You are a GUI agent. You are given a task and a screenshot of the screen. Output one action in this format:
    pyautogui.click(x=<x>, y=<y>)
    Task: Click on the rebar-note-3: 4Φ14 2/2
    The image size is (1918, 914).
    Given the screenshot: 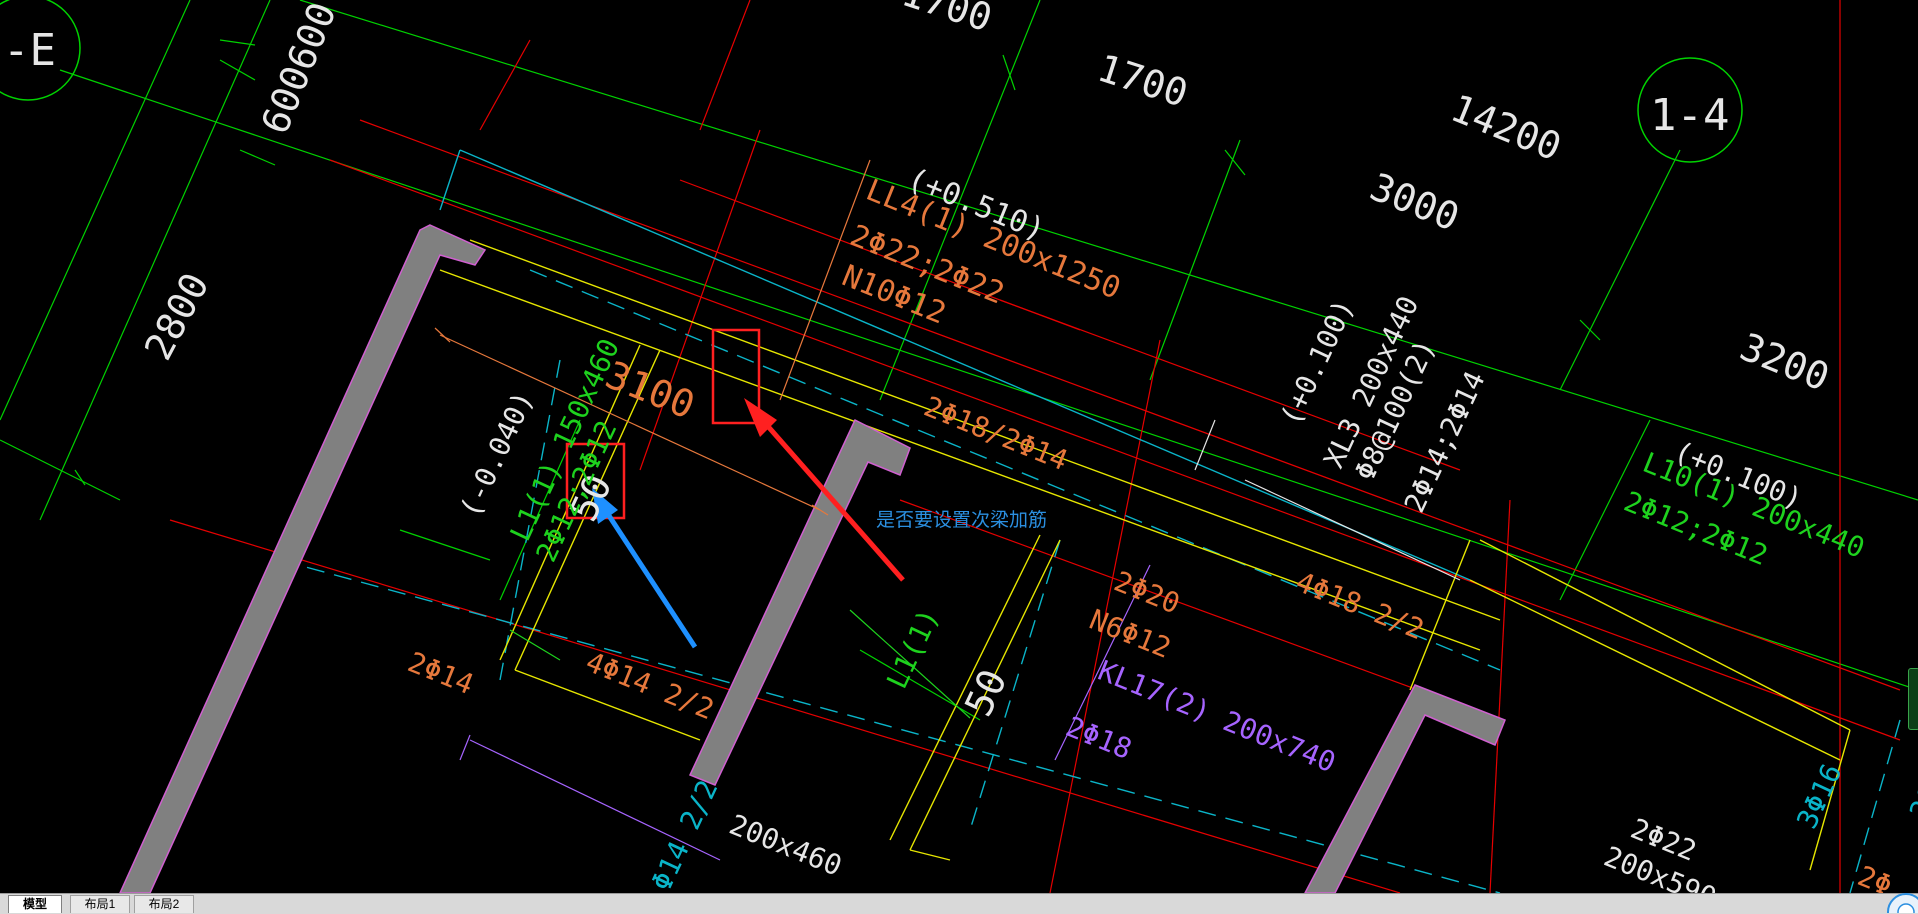 What is the action you would take?
    pyautogui.click(x=649, y=685)
    